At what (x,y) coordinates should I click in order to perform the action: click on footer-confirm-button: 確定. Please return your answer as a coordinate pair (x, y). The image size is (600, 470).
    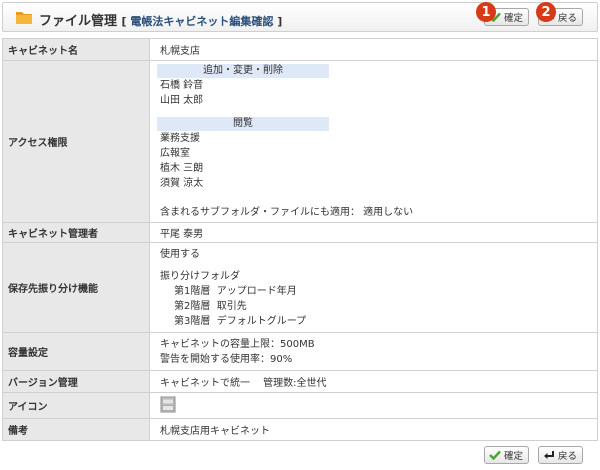
    Looking at the image, I should click on (507, 455).